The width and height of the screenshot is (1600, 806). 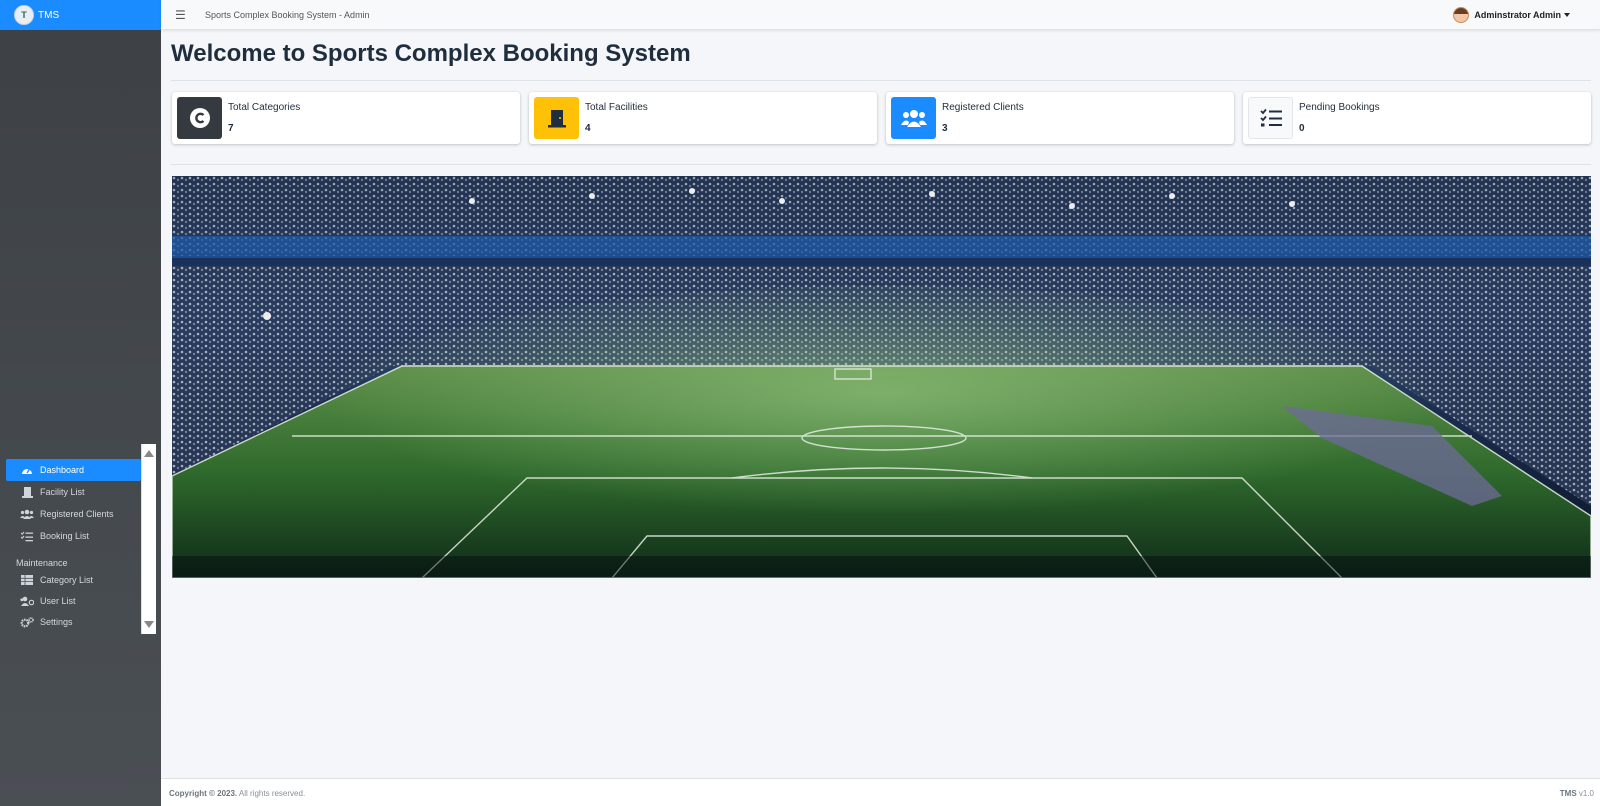 What do you see at coordinates (148, 539) in the screenshot?
I see `sidebar-scrollbar` at bounding box center [148, 539].